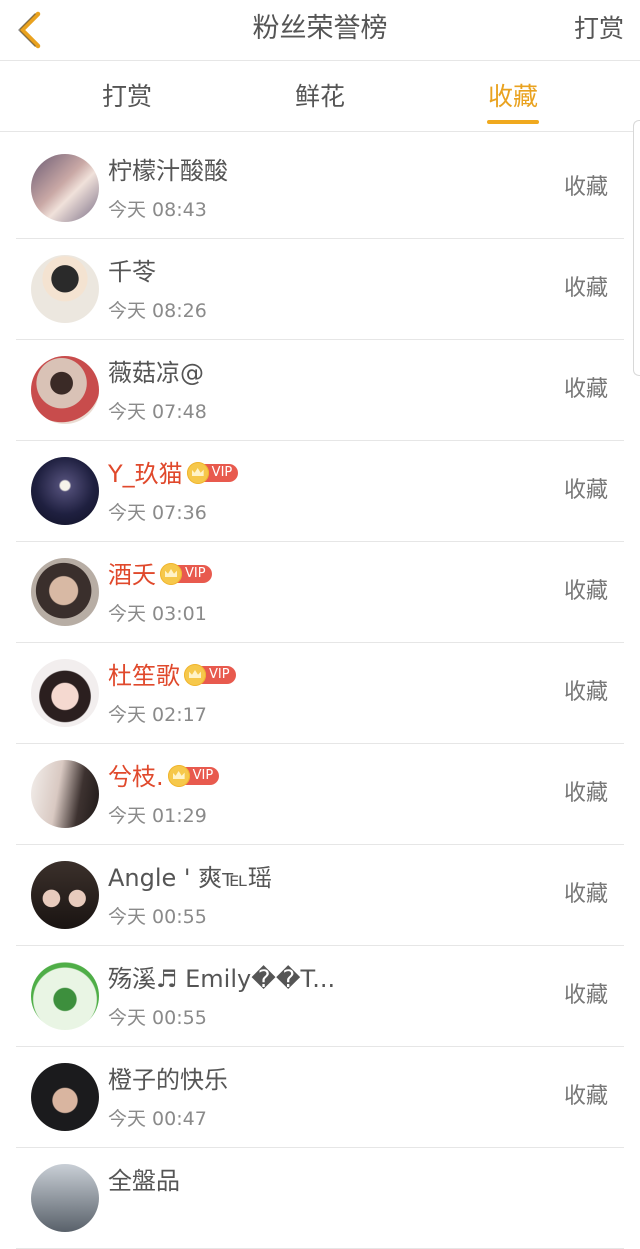 The width and height of the screenshot is (640, 1249). I want to click on top-bar: 粉丝荣誉榜 打赏, so click(320, 30).